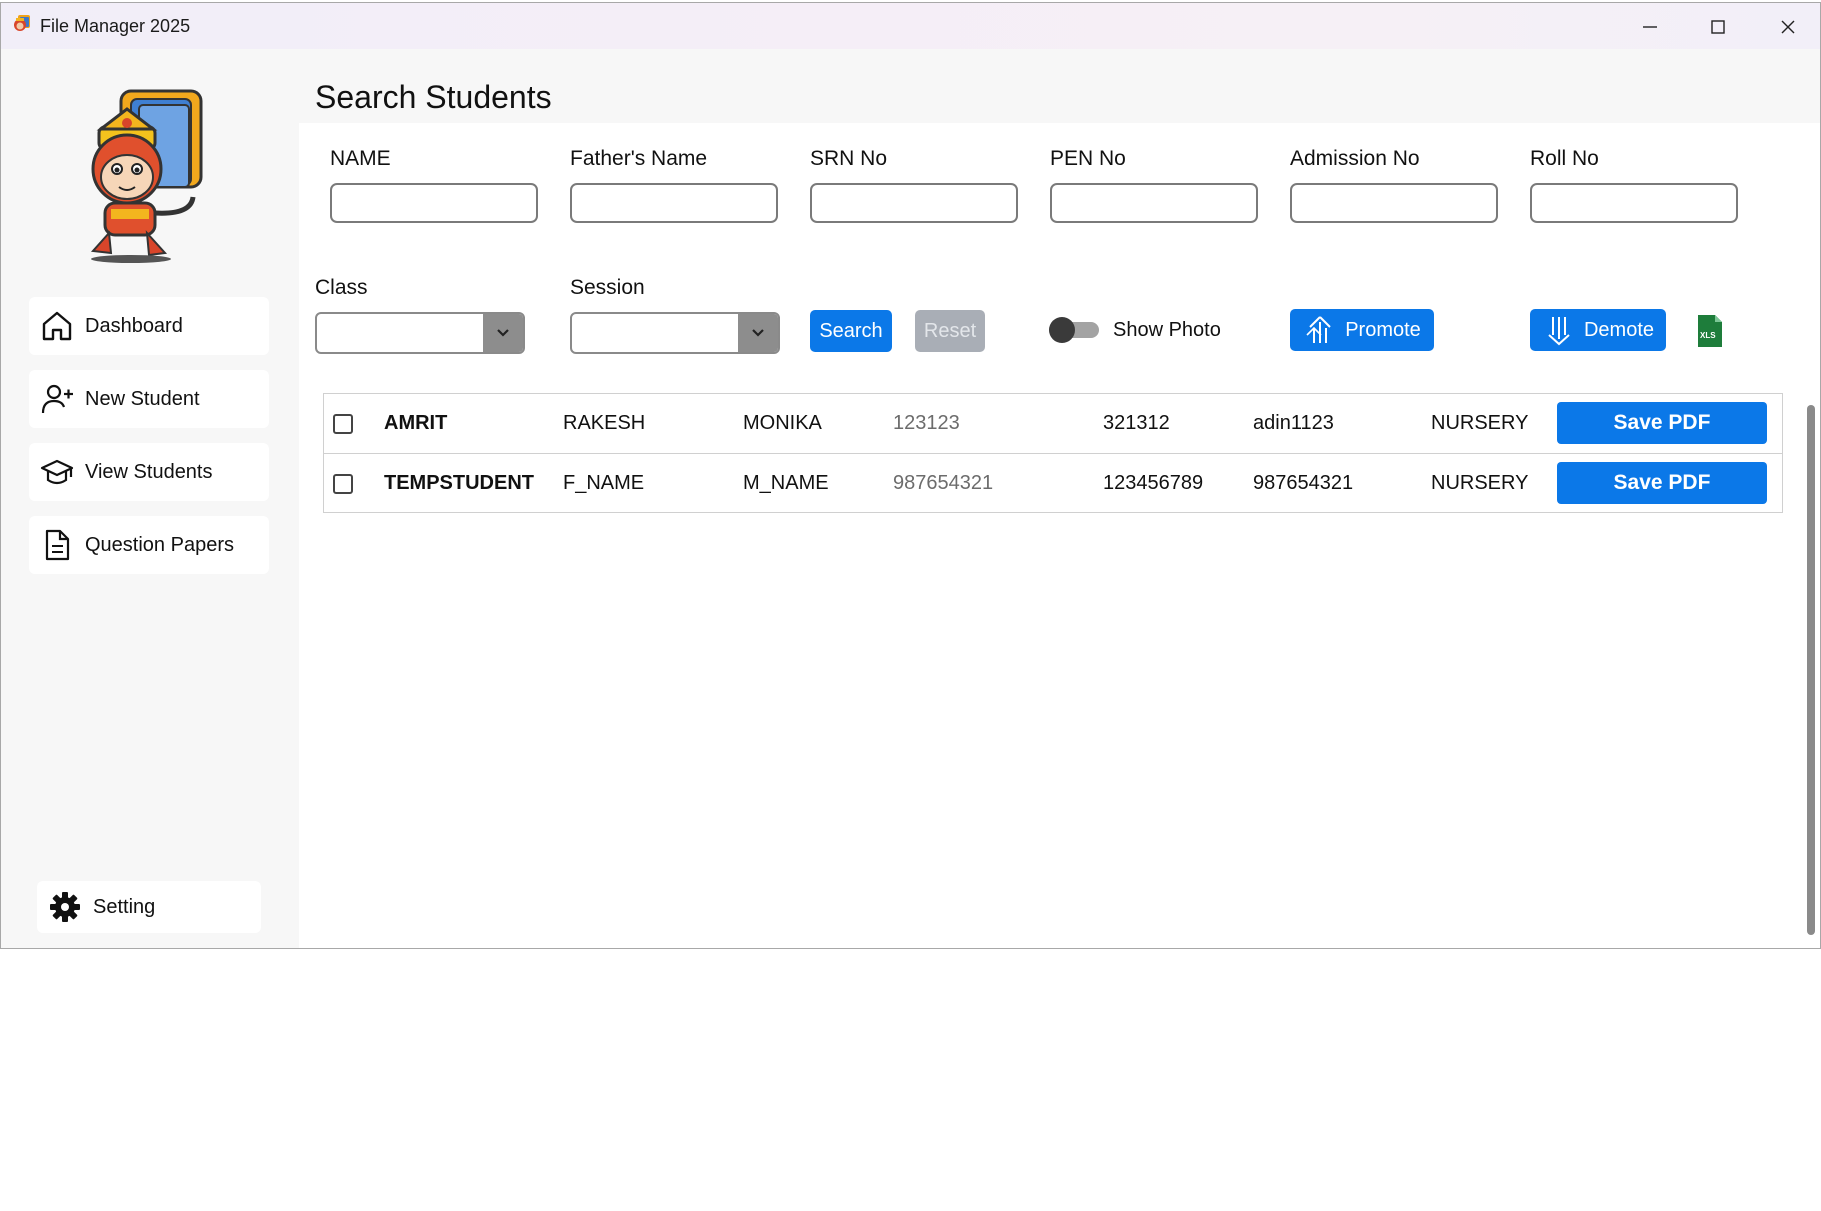 This screenshot has width=1821, height=1211. What do you see at coordinates (1619, 329) in the screenshot?
I see `demote-label: Demote` at bounding box center [1619, 329].